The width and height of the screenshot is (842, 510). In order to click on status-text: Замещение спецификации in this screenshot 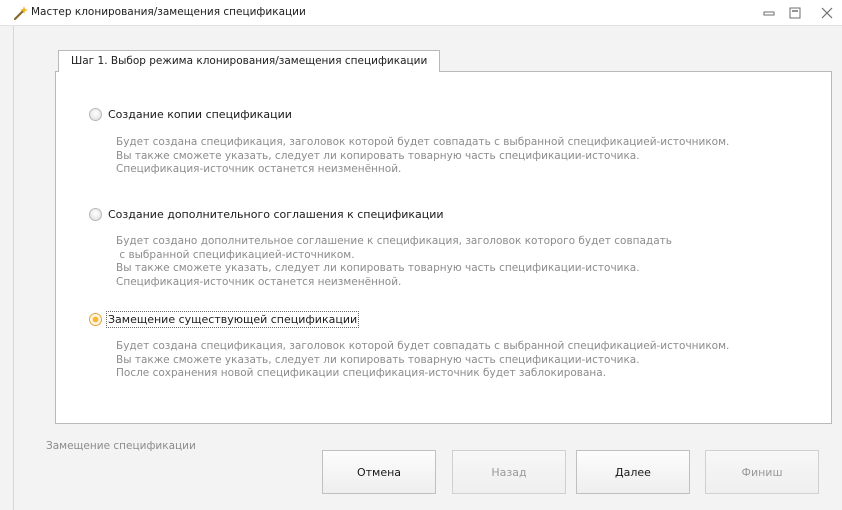, I will do `click(121, 446)`.